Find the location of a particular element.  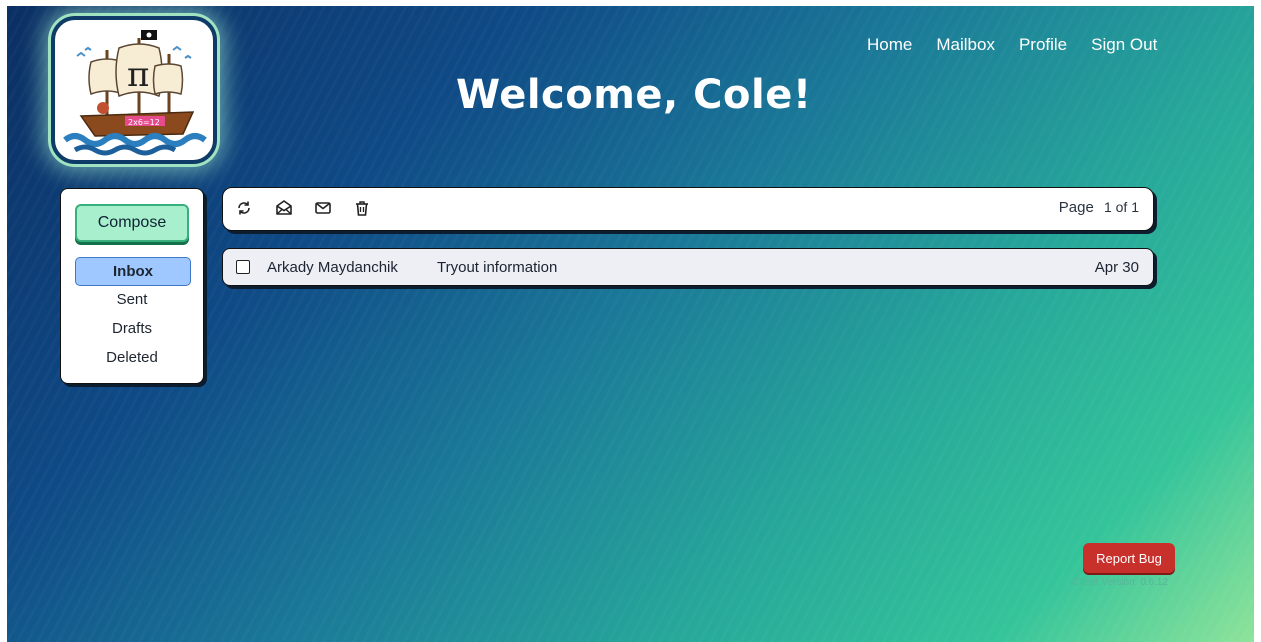

svg-text: 2x6=12 is located at coordinates (144, 122).